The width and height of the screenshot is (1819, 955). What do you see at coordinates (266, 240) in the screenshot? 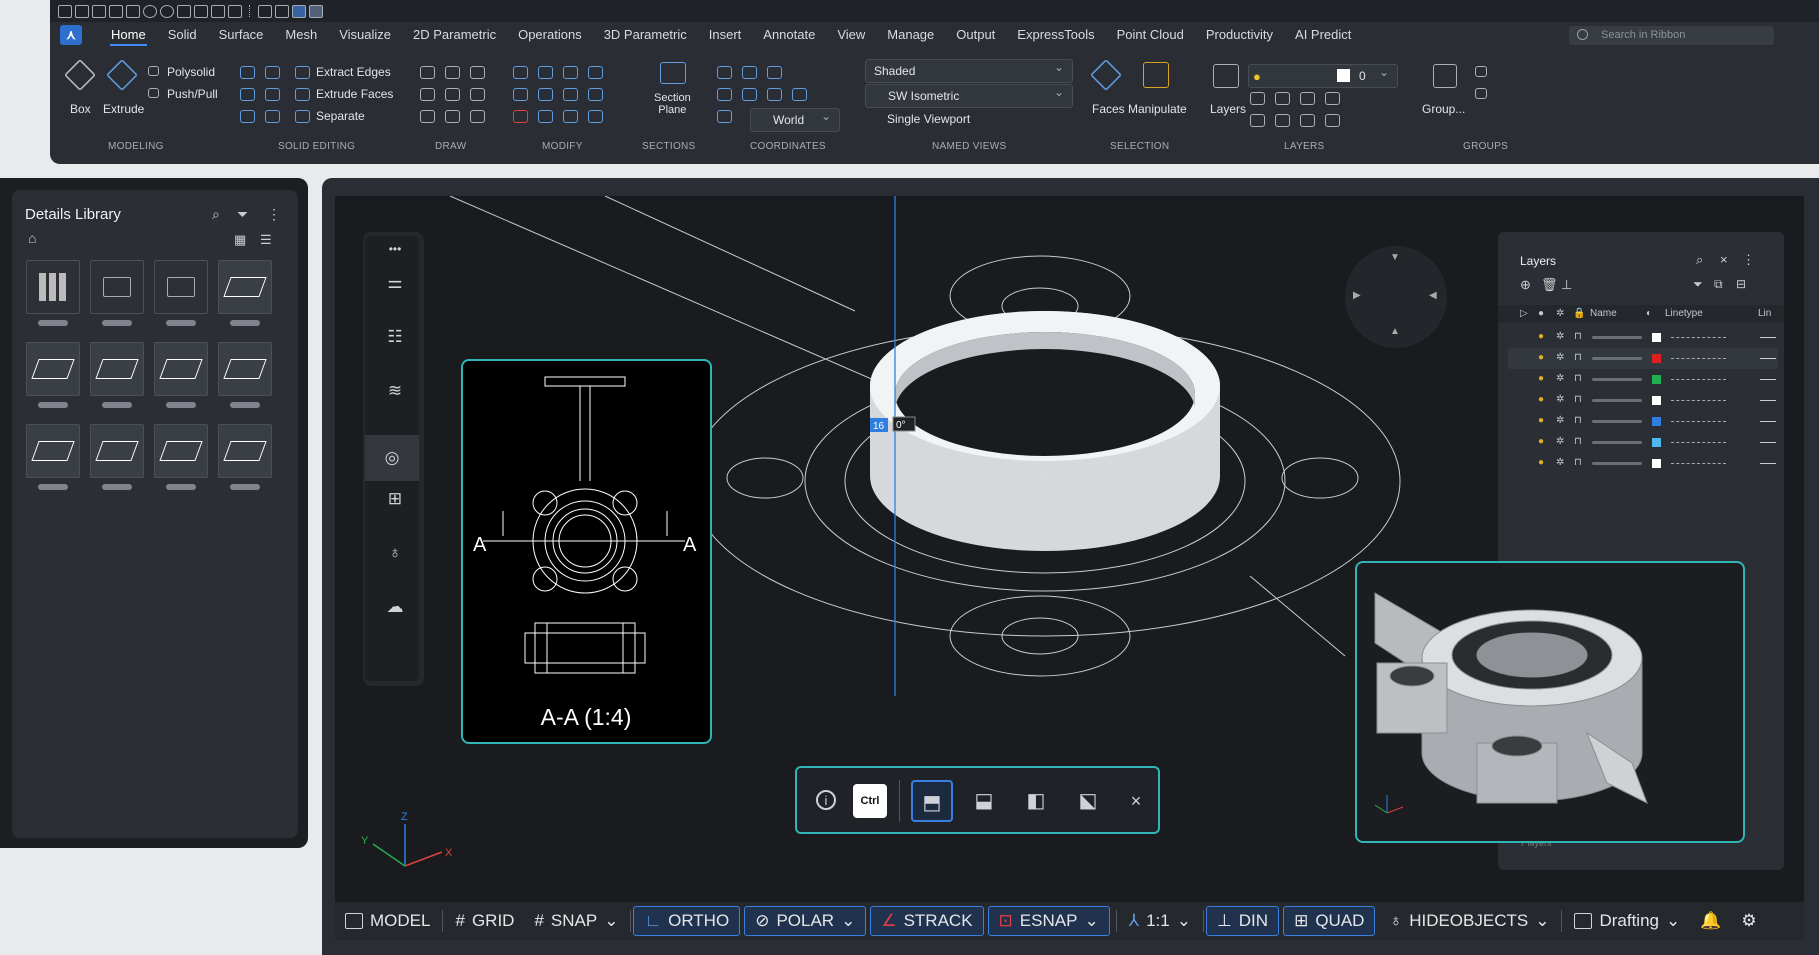
I see `list-view-icon: ☰` at bounding box center [266, 240].